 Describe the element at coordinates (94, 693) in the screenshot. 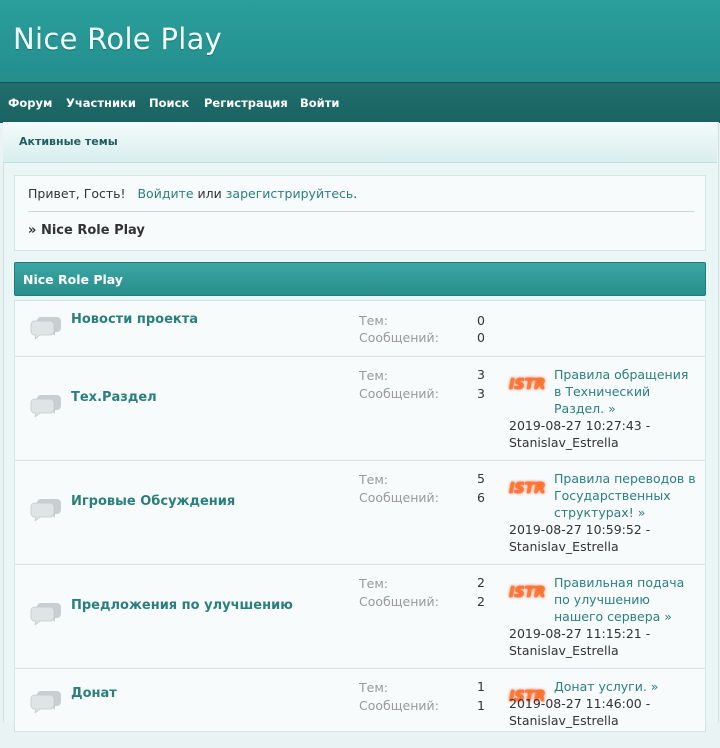

I see `board-link: Донат` at that location.